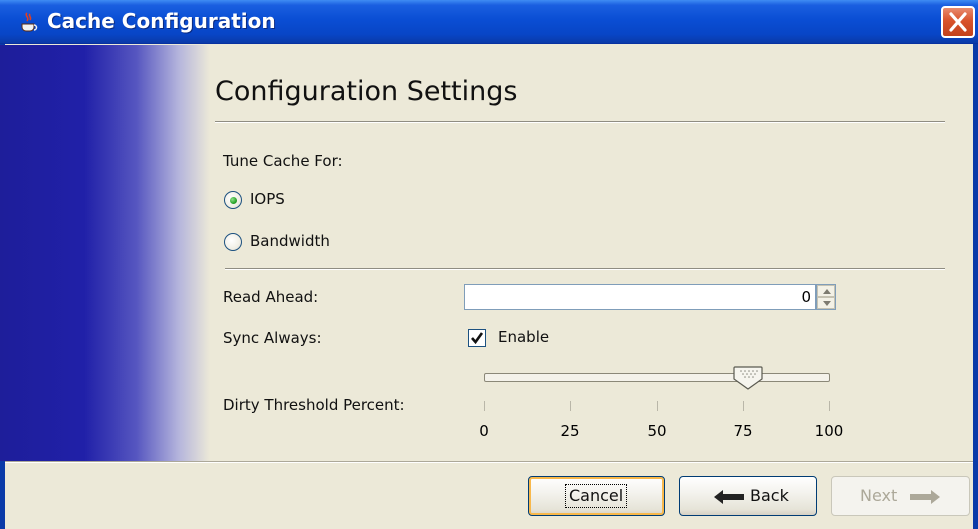  I want to click on window-border-right, so click(975, 286).